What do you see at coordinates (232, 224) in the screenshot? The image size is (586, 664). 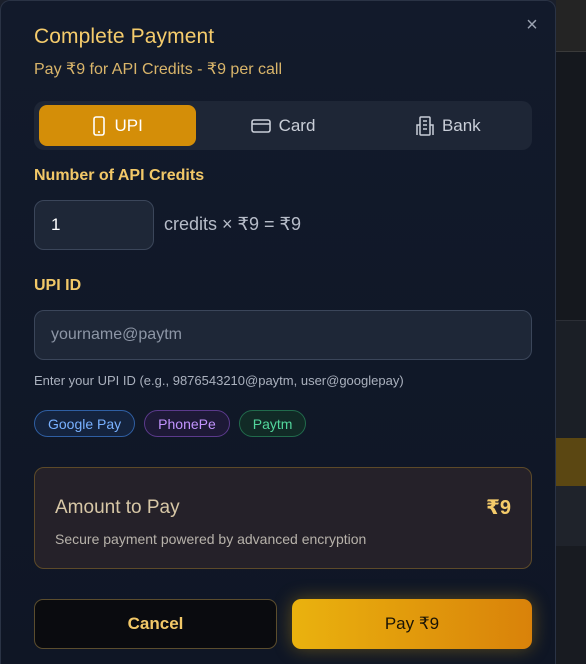 I see `credits-calculation: credits × ₹9 = ₹9` at bounding box center [232, 224].